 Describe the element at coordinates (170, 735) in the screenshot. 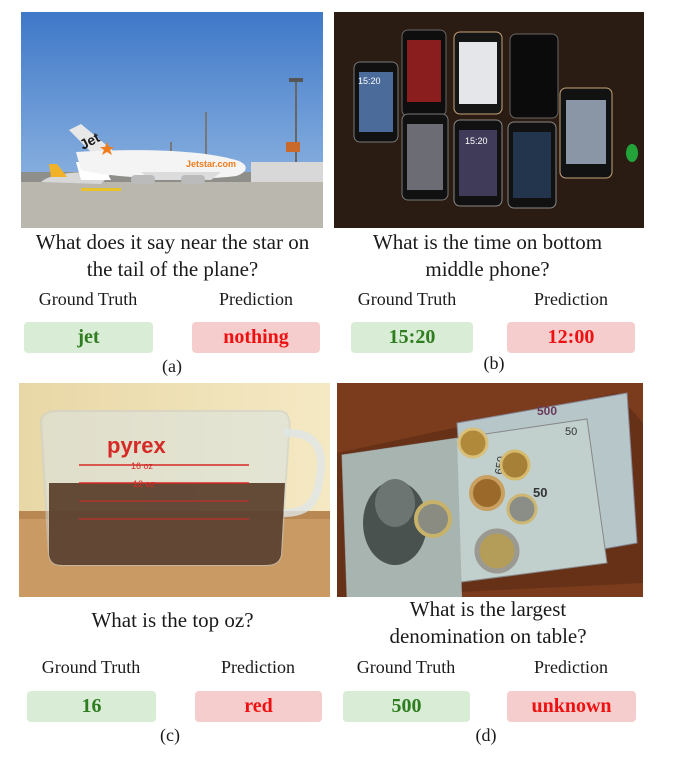

I see `subfigure-label-c: (c)` at that location.